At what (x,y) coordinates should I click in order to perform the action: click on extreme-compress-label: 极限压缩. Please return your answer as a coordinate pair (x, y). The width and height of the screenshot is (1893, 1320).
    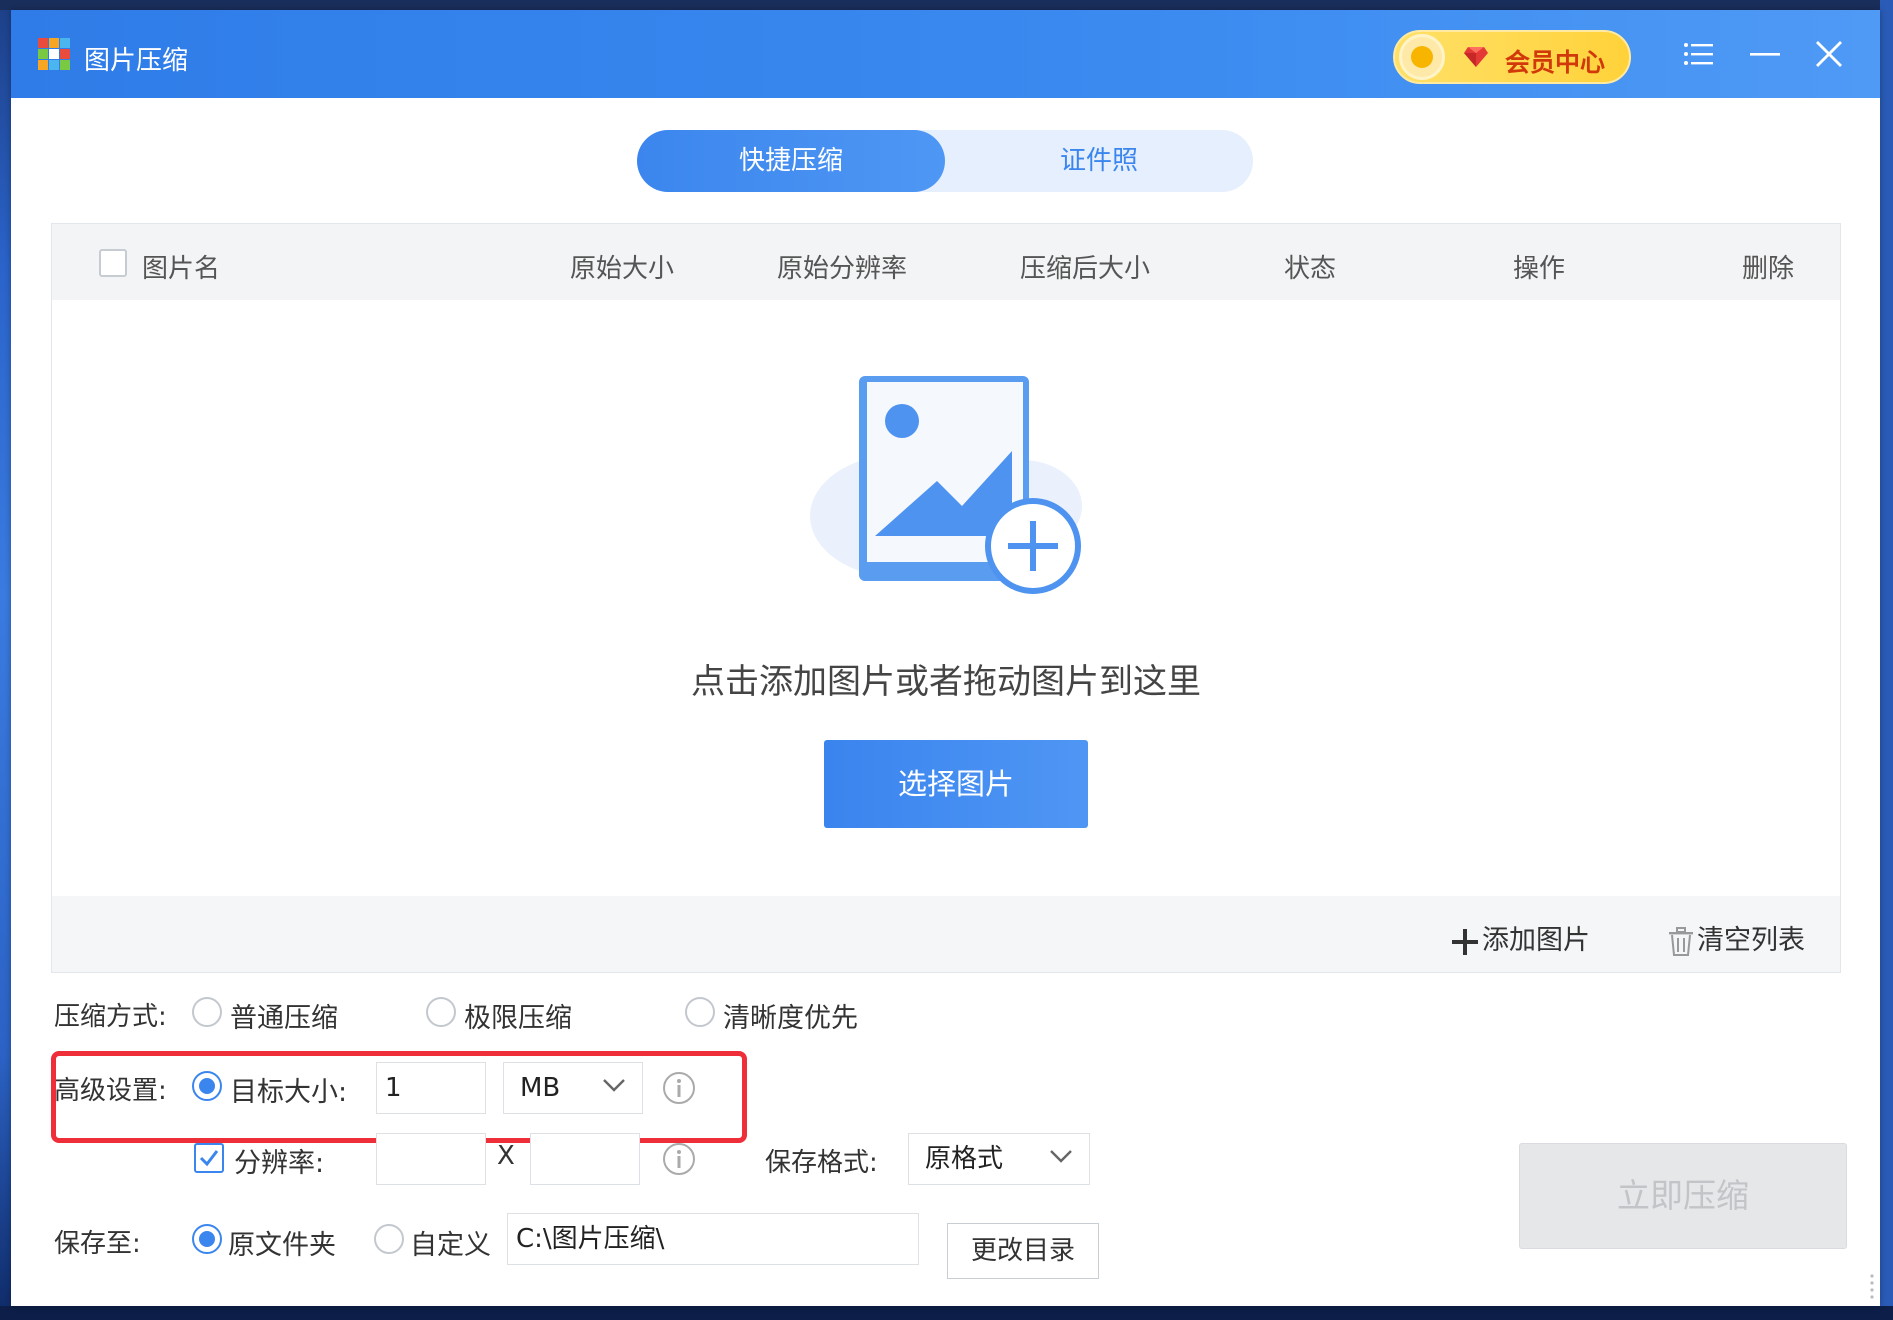
    Looking at the image, I should click on (518, 1015).